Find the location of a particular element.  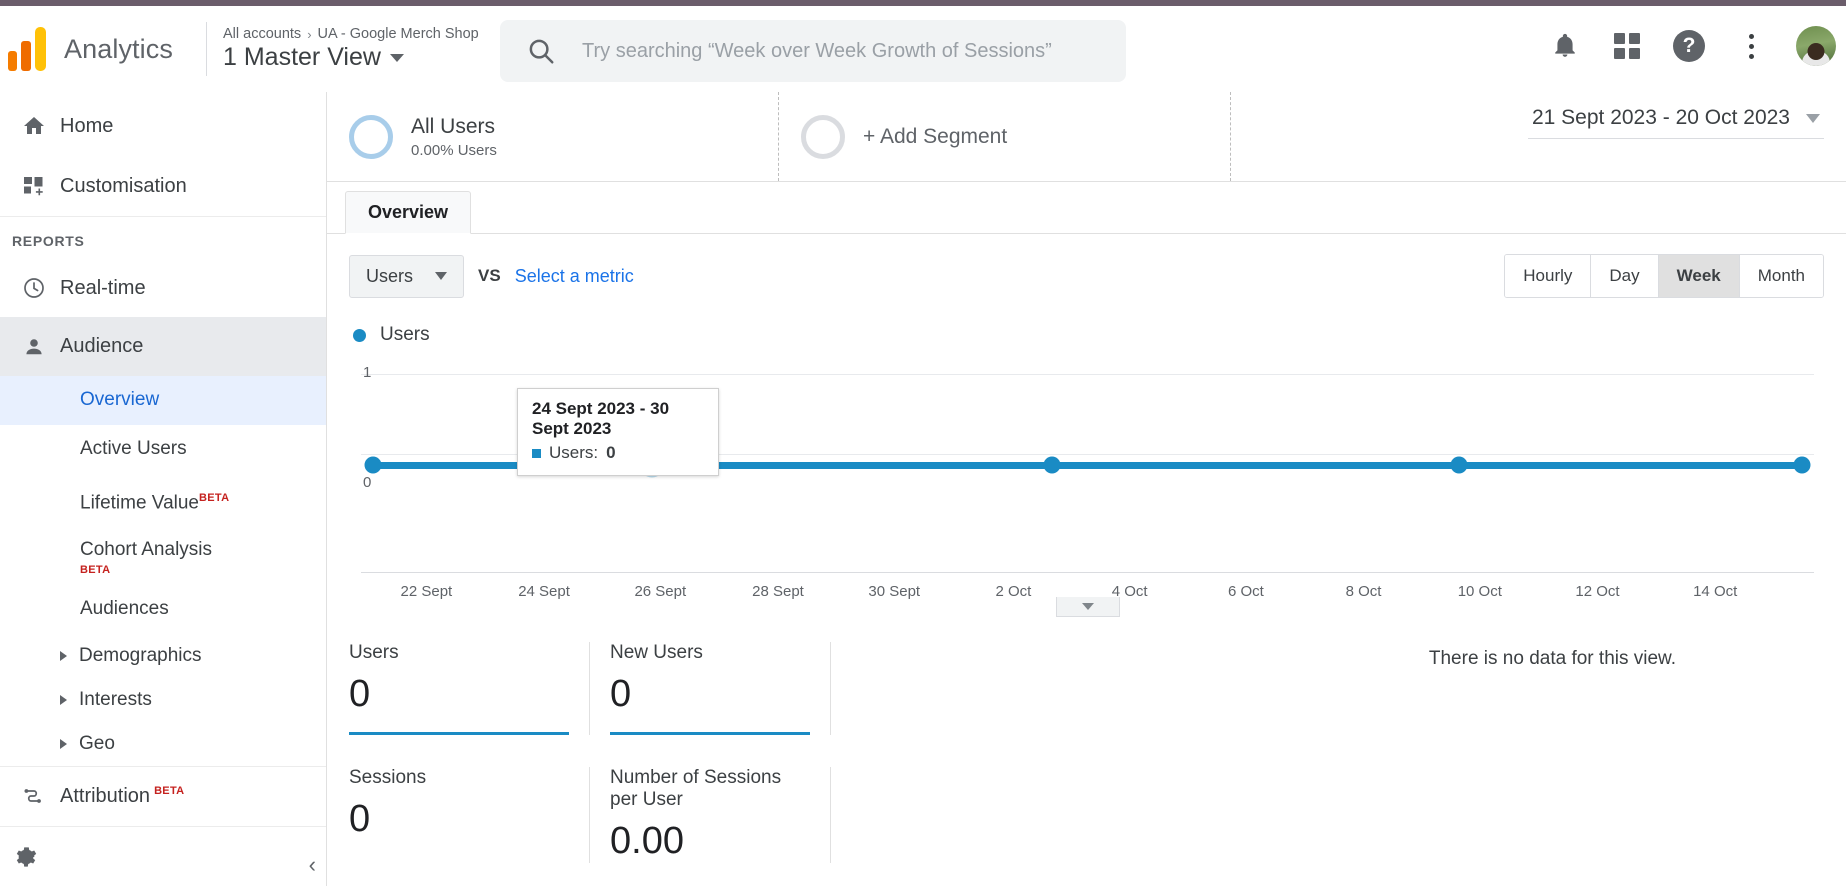

x-axis-tick: 30 Sept is located at coordinates (894, 591).